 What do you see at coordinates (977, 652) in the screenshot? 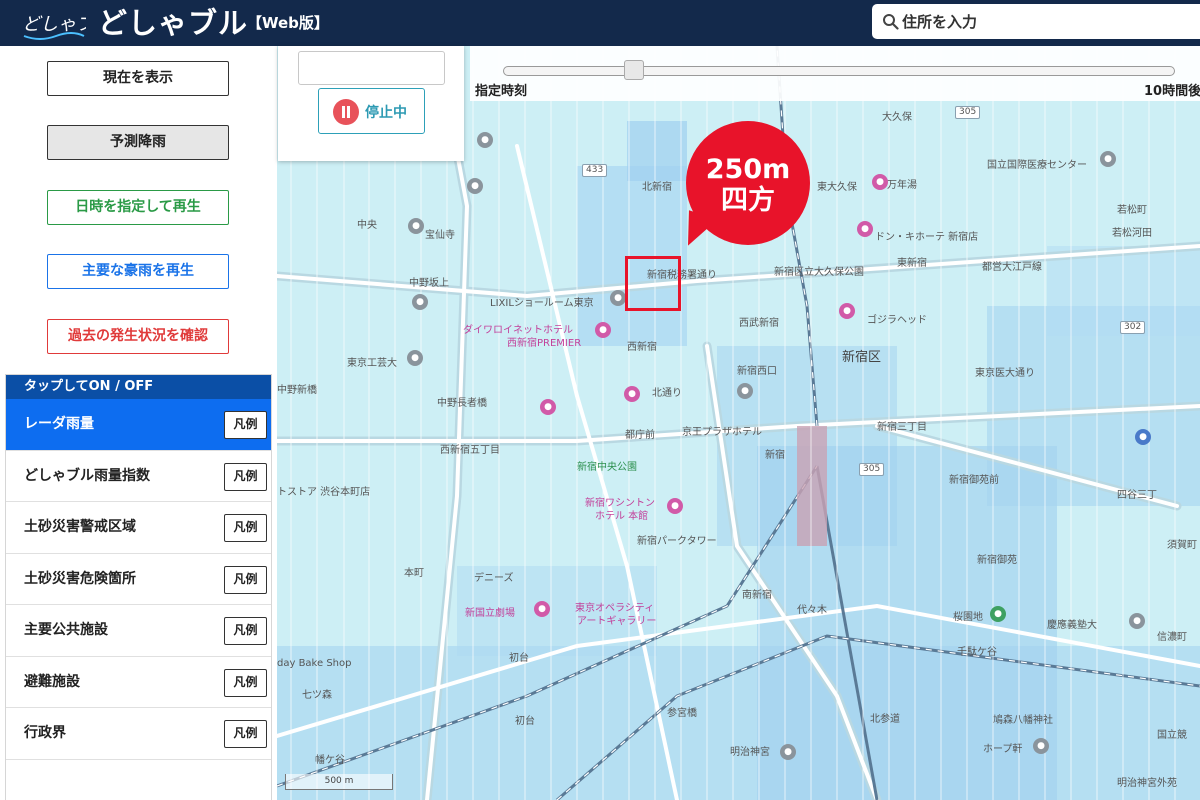
I see `map-label: 千駄ケ谷` at bounding box center [977, 652].